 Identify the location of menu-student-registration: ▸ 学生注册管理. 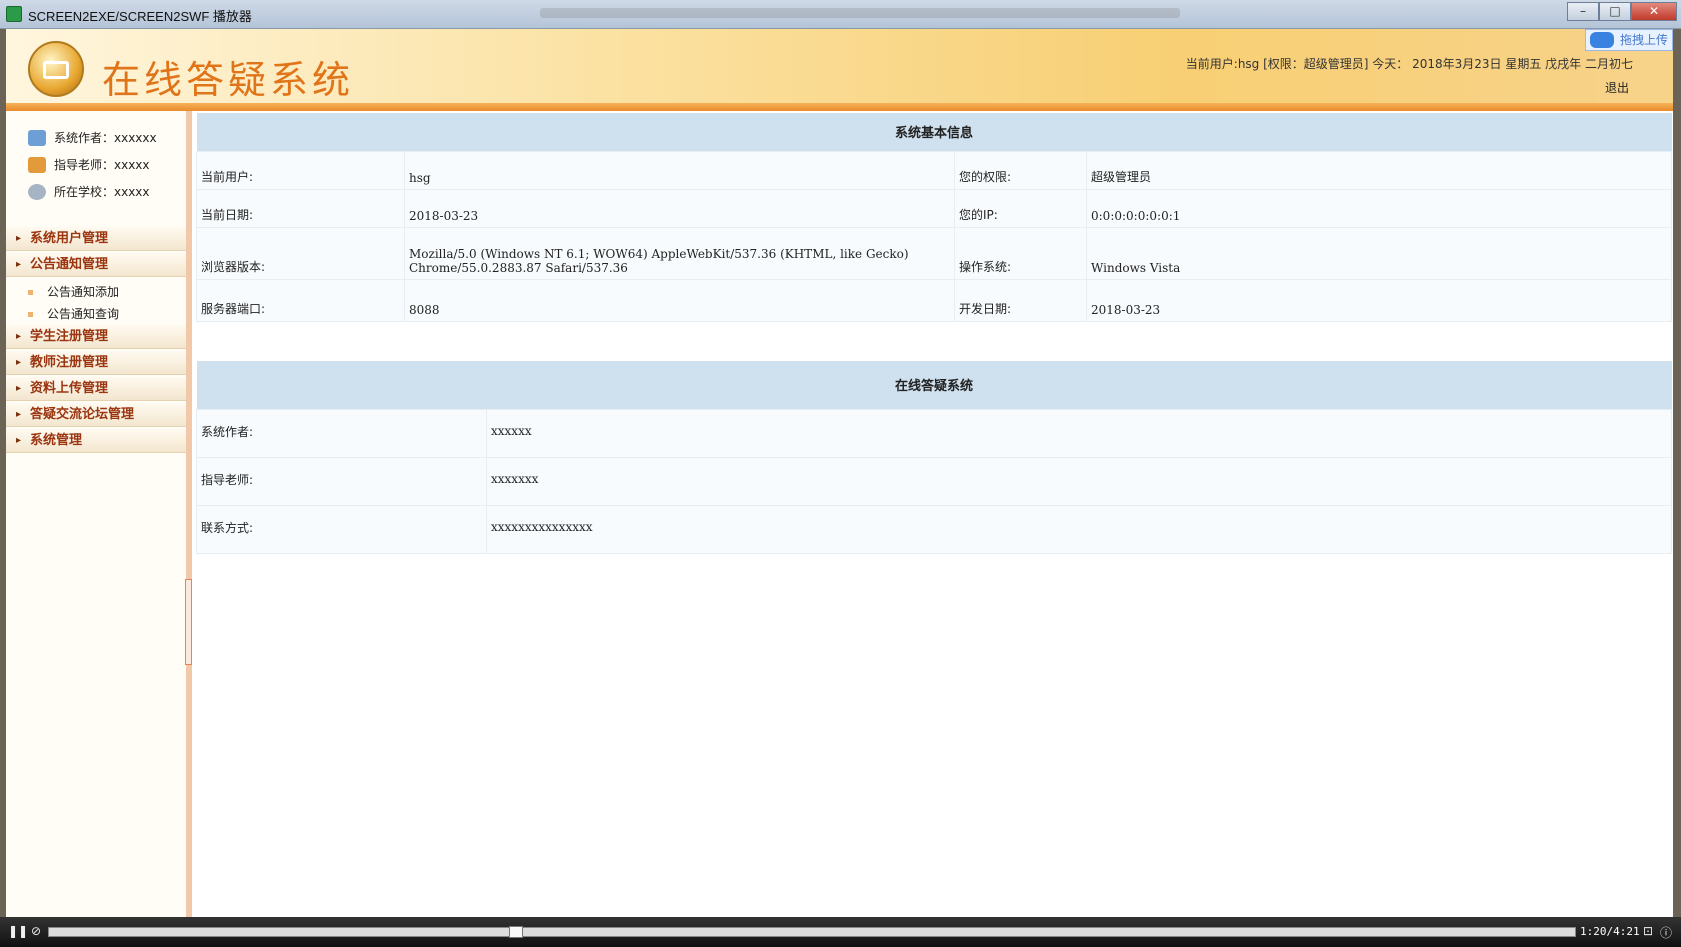
(96, 337).